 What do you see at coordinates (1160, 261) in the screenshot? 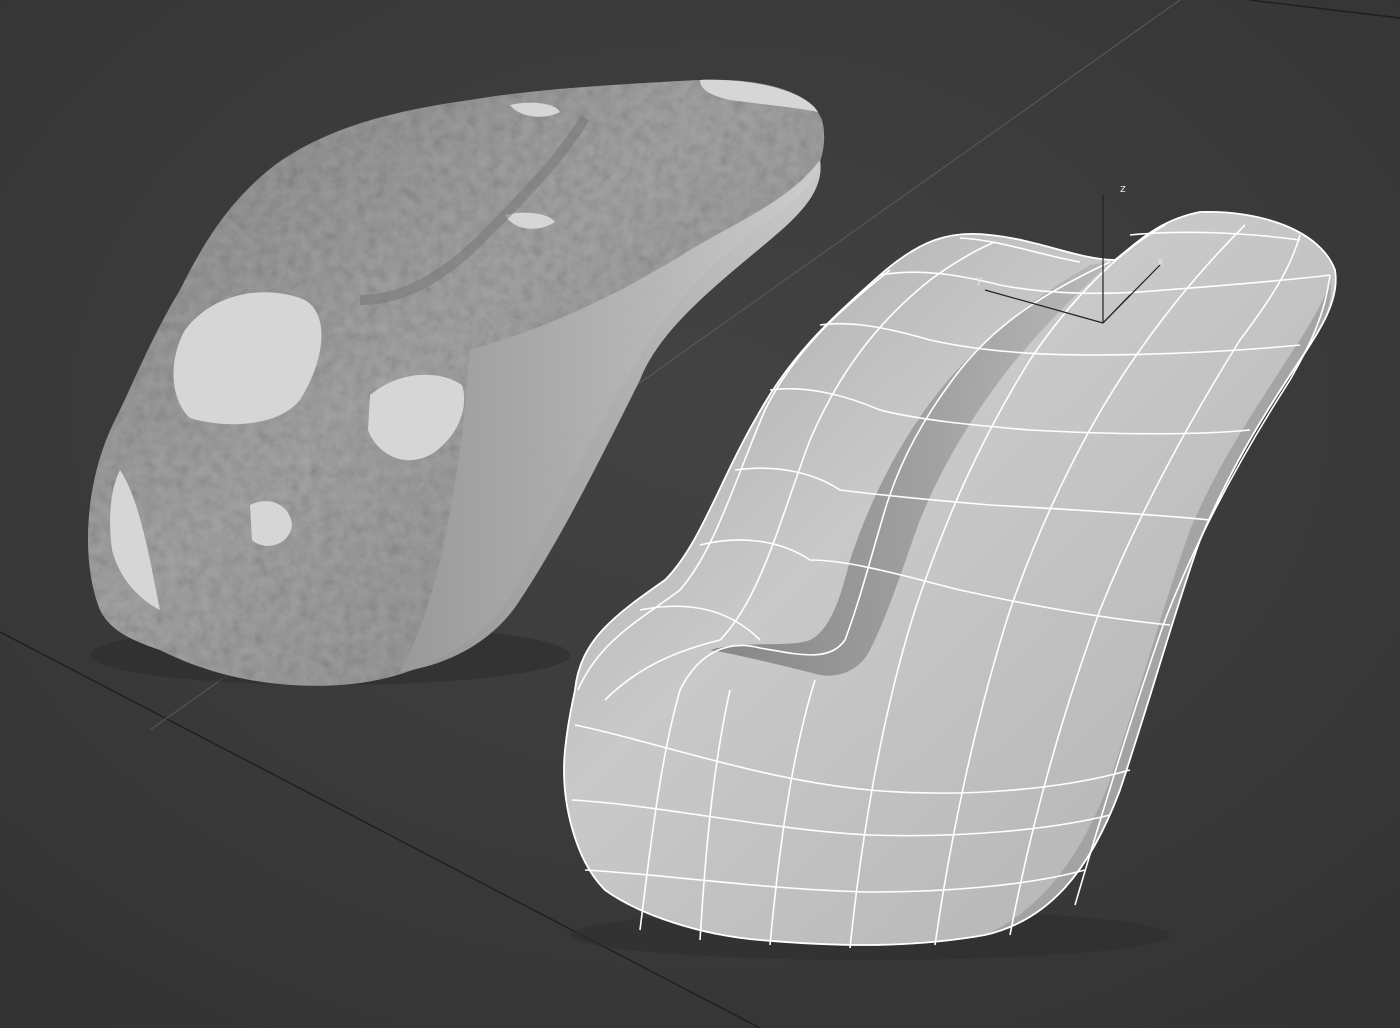
I see `gizmo-x-label: x` at bounding box center [1160, 261].